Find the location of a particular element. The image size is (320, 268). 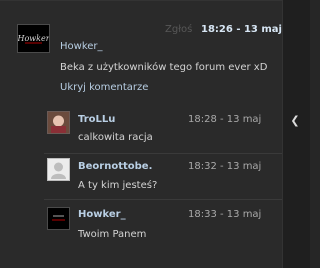

reply-timestamp: 18:33 - 13 maj is located at coordinates (225, 214).